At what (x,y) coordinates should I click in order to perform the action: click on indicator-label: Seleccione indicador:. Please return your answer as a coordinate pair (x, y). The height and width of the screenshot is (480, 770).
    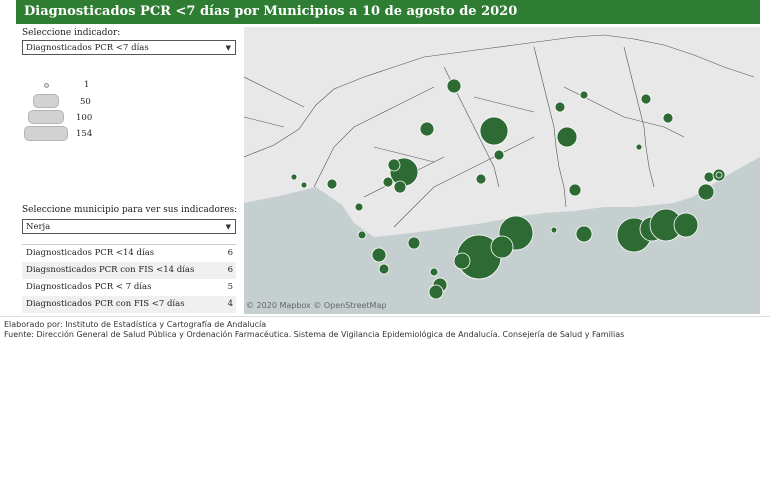
    Looking at the image, I should click on (71, 33).